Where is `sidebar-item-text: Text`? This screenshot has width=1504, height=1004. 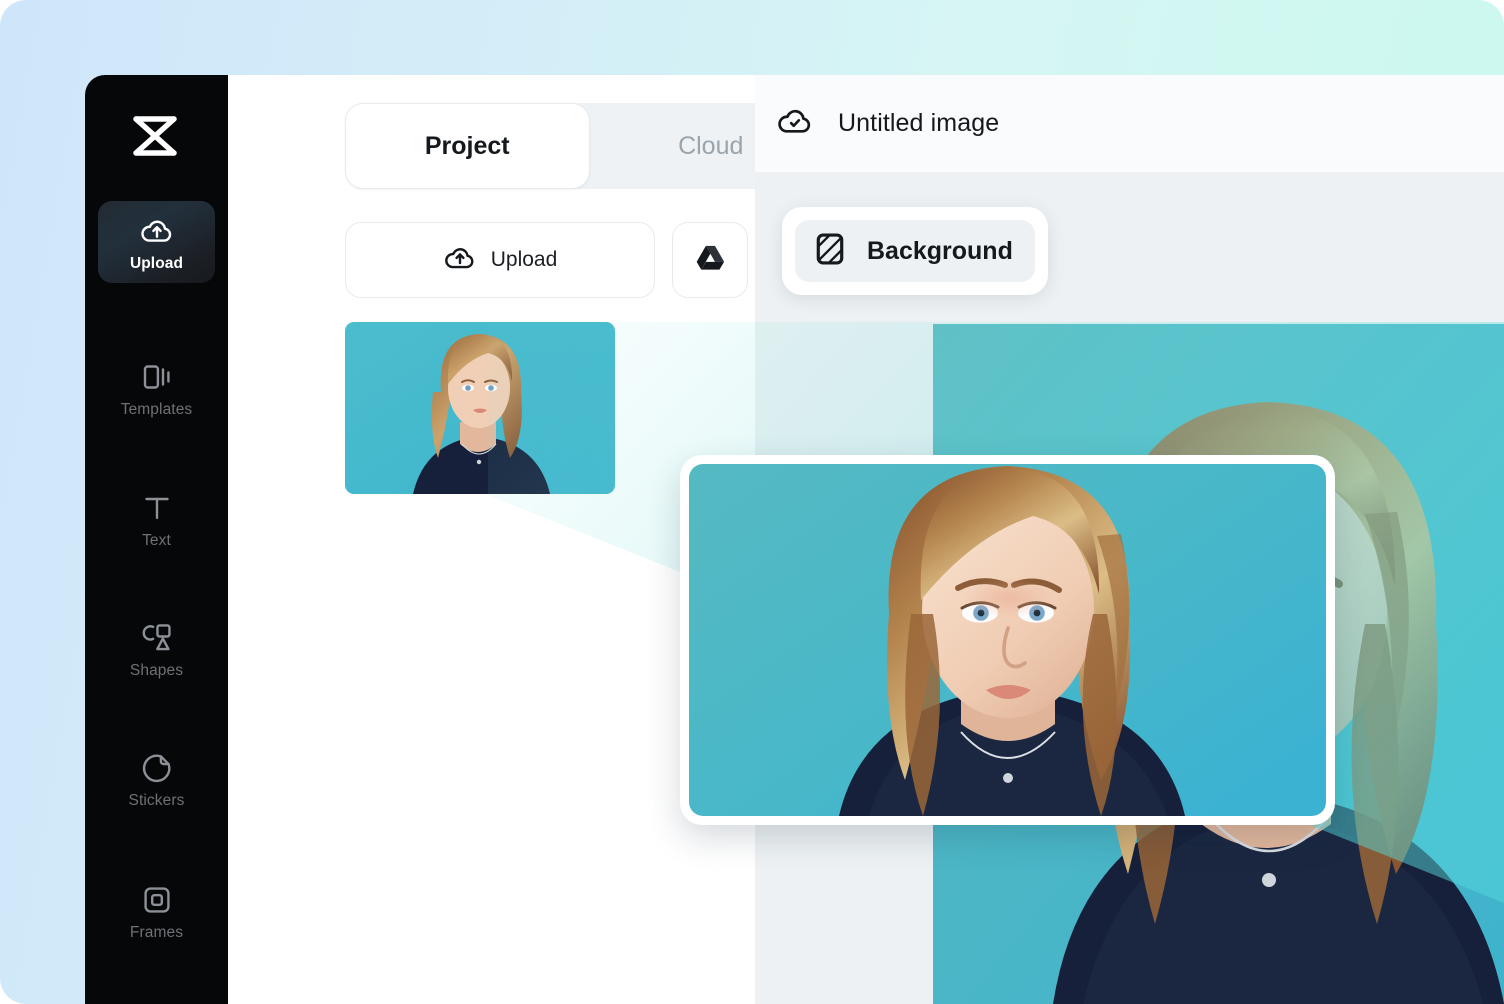 sidebar-item-text: Text is located at coordinates (156, 519).